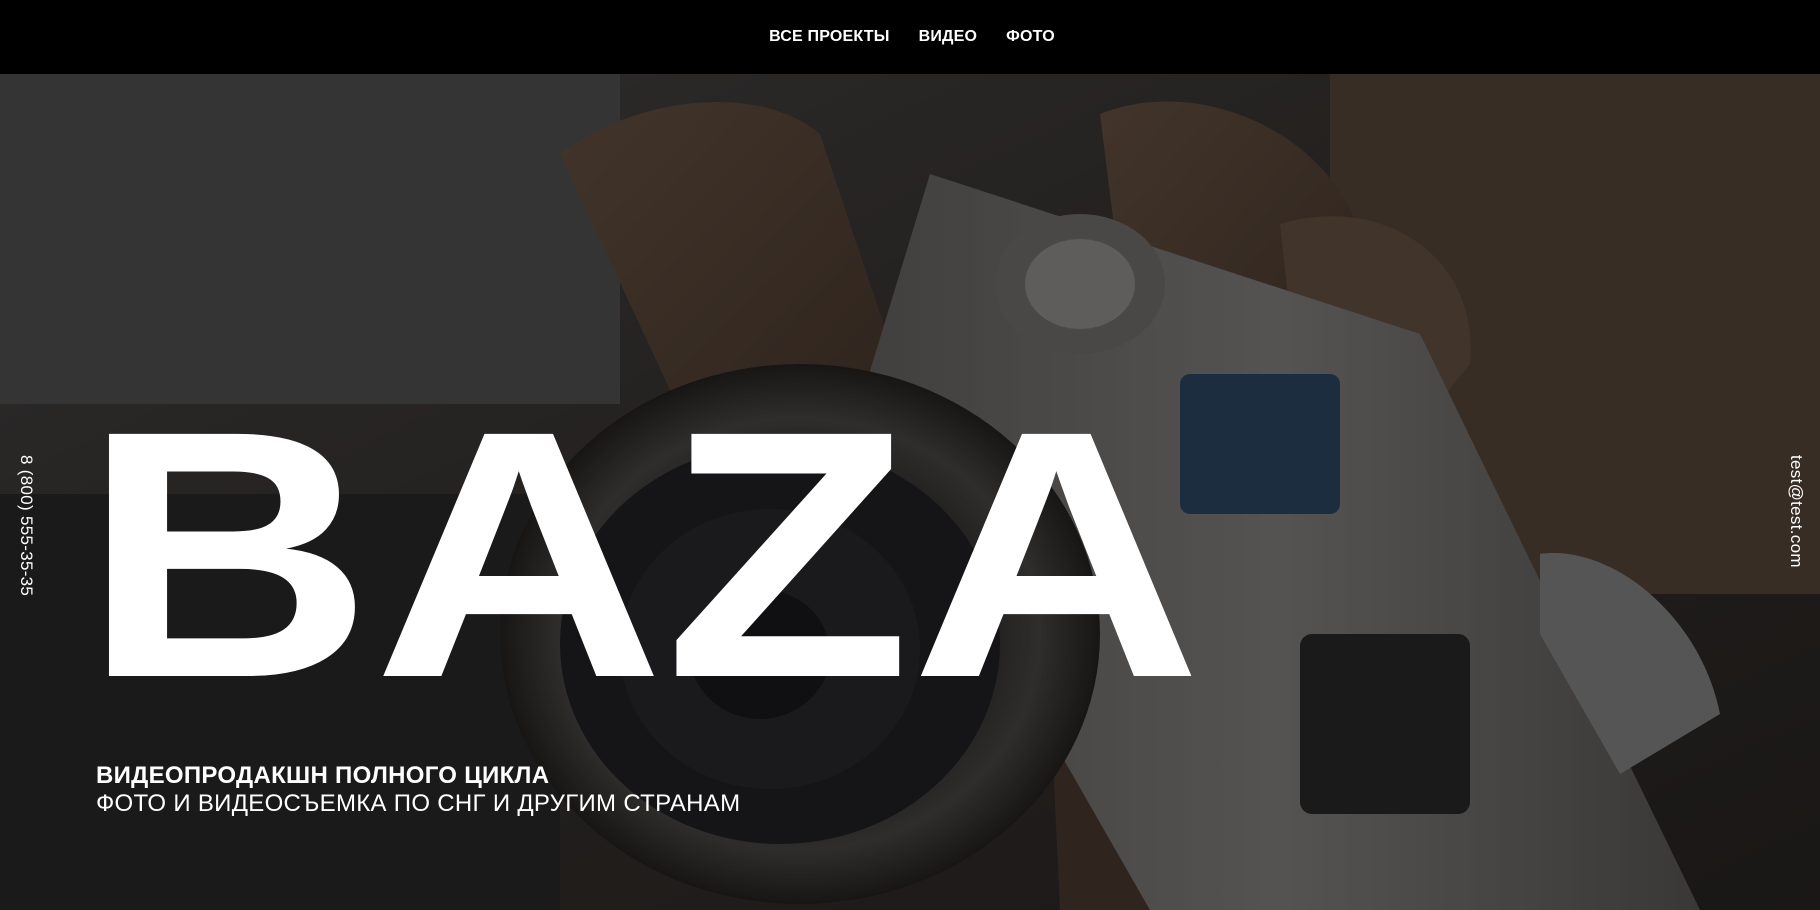 Image resolution: width=1820 pixels, height=910 pixels. What do you see at coordinates (1030, 37) in the screenshot?
I see `nav-link-photo: ФОТО` at bounding box center [1030, 37].